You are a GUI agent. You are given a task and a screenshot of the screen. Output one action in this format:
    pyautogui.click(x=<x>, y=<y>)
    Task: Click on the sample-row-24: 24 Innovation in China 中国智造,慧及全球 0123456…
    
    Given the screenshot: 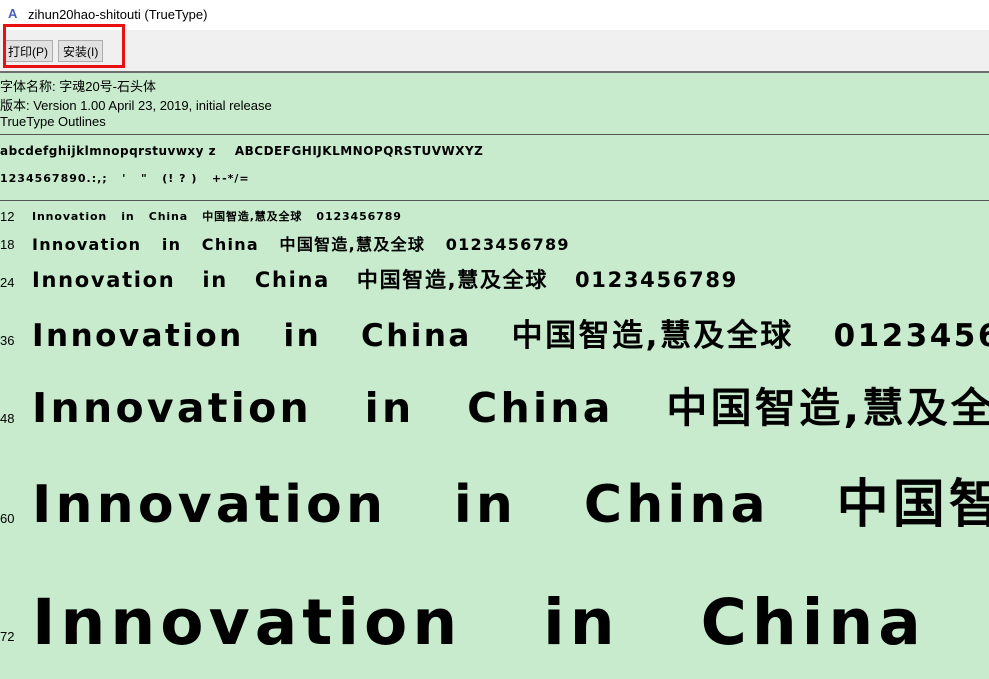 What is the action you would take?
    pyautogui.click(x=494, y=278)
    